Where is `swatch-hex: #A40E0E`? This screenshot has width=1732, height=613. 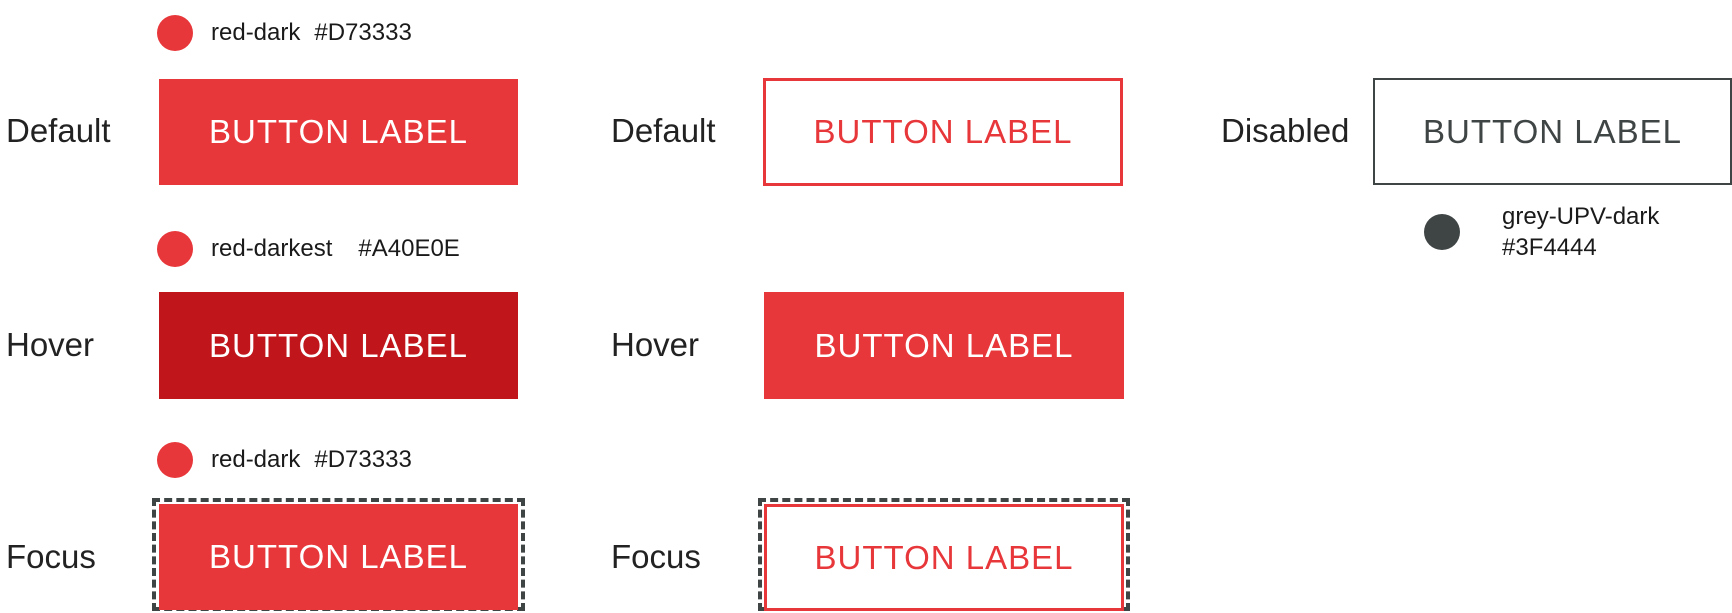
swatch-hex: #A40E0E is located at coordinates (409, 248).